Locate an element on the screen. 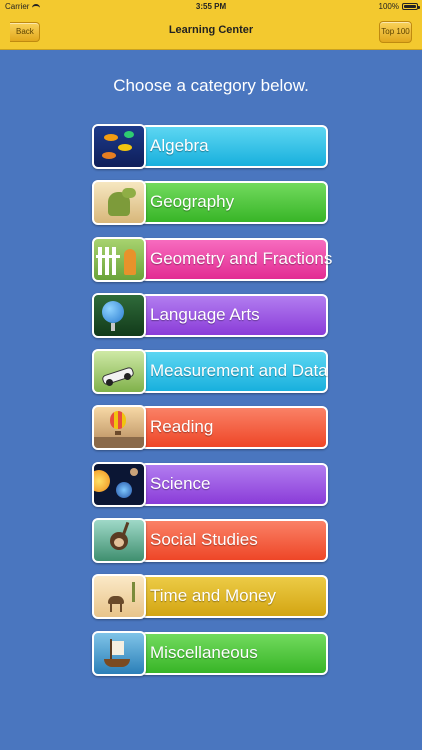 Image resolution: width=422 pixels, height=750 pixels. category-label: Geometry and Fractions is located at coordinates (241, 258).